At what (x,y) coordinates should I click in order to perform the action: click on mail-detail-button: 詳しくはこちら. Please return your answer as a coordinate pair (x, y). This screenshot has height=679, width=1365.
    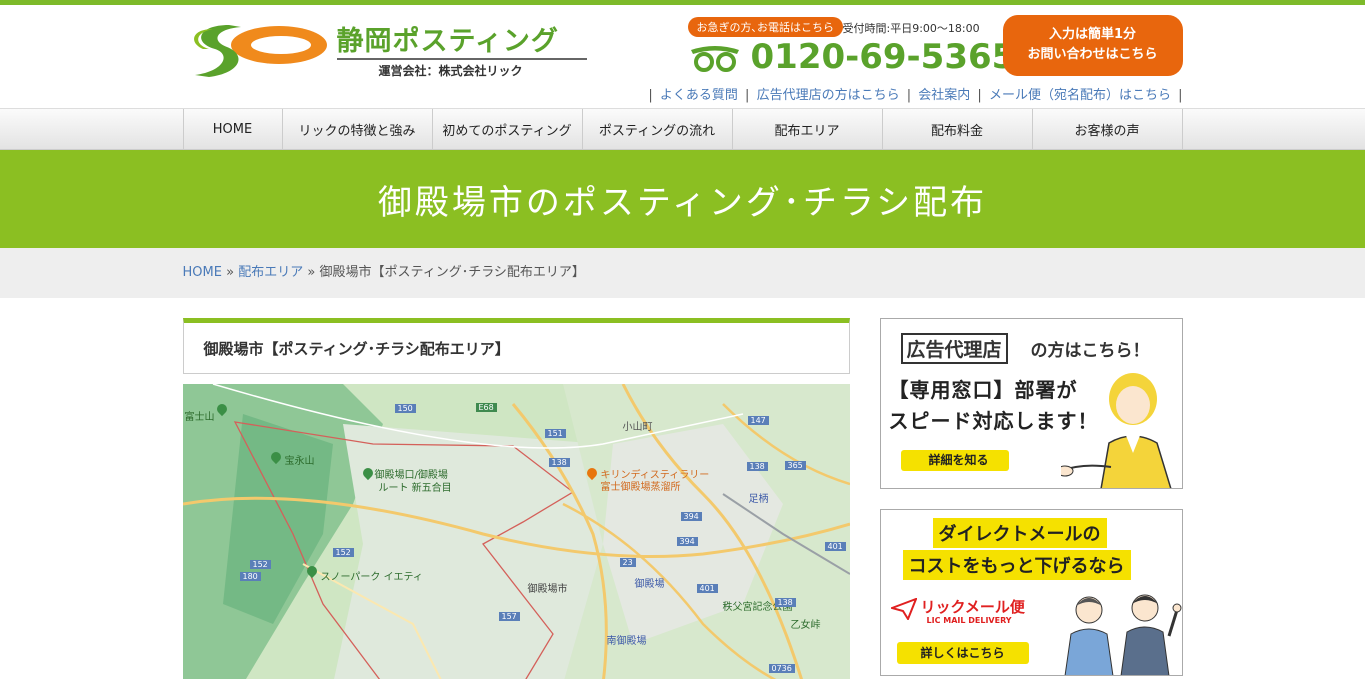
    Looking at the image, I should click on (962, 653).